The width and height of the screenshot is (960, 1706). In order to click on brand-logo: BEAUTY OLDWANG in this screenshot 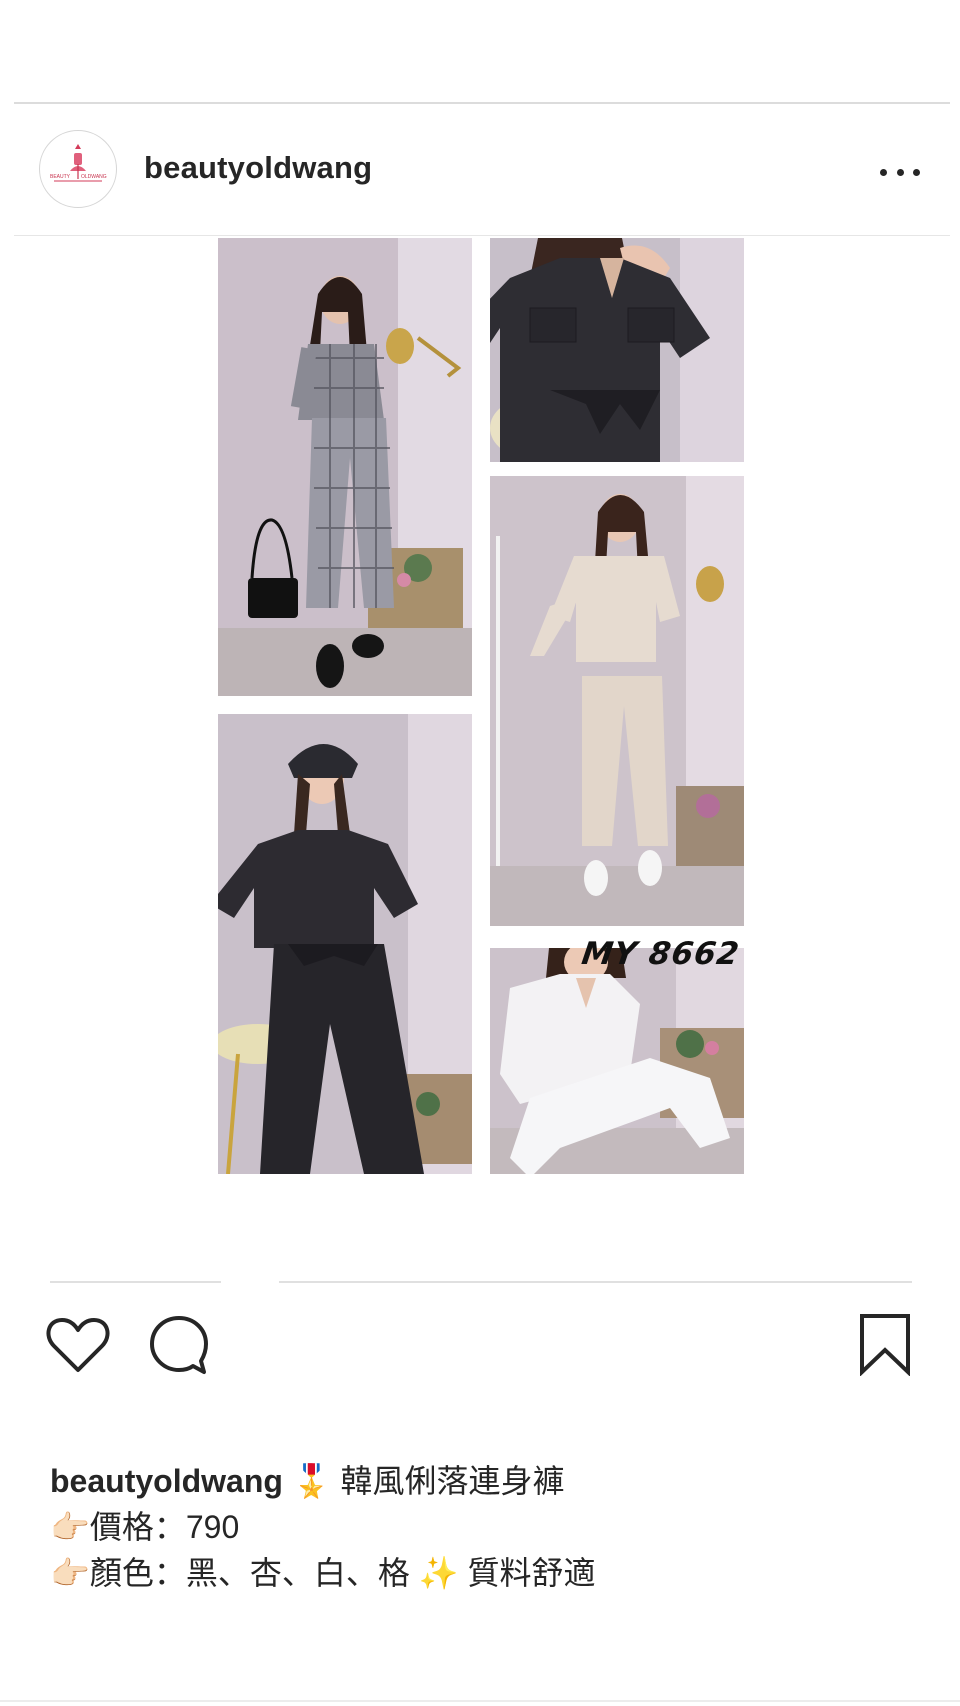, I will do `click(78, 169)`.